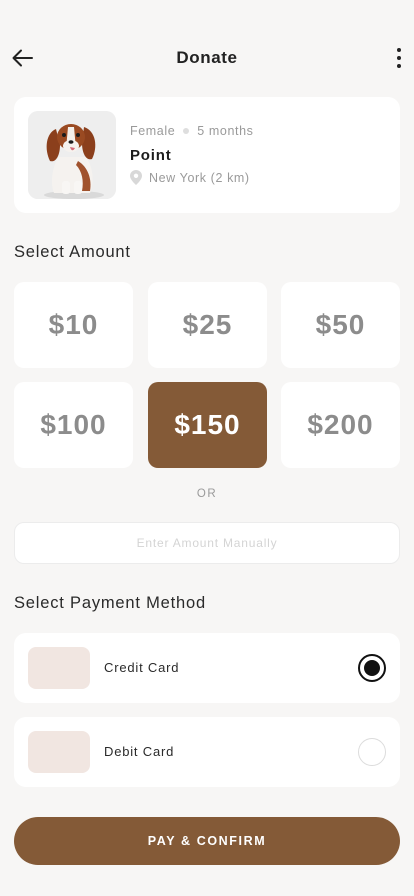  I want to click on pet-details: Female 5 months, so click(192, 131).